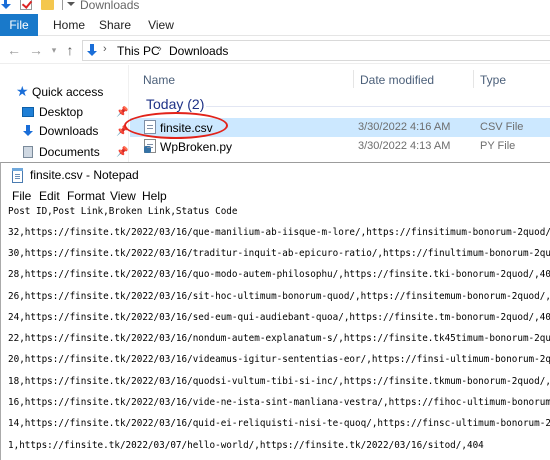  I want to click on nav-item-label: Documents, so click(69, 152).